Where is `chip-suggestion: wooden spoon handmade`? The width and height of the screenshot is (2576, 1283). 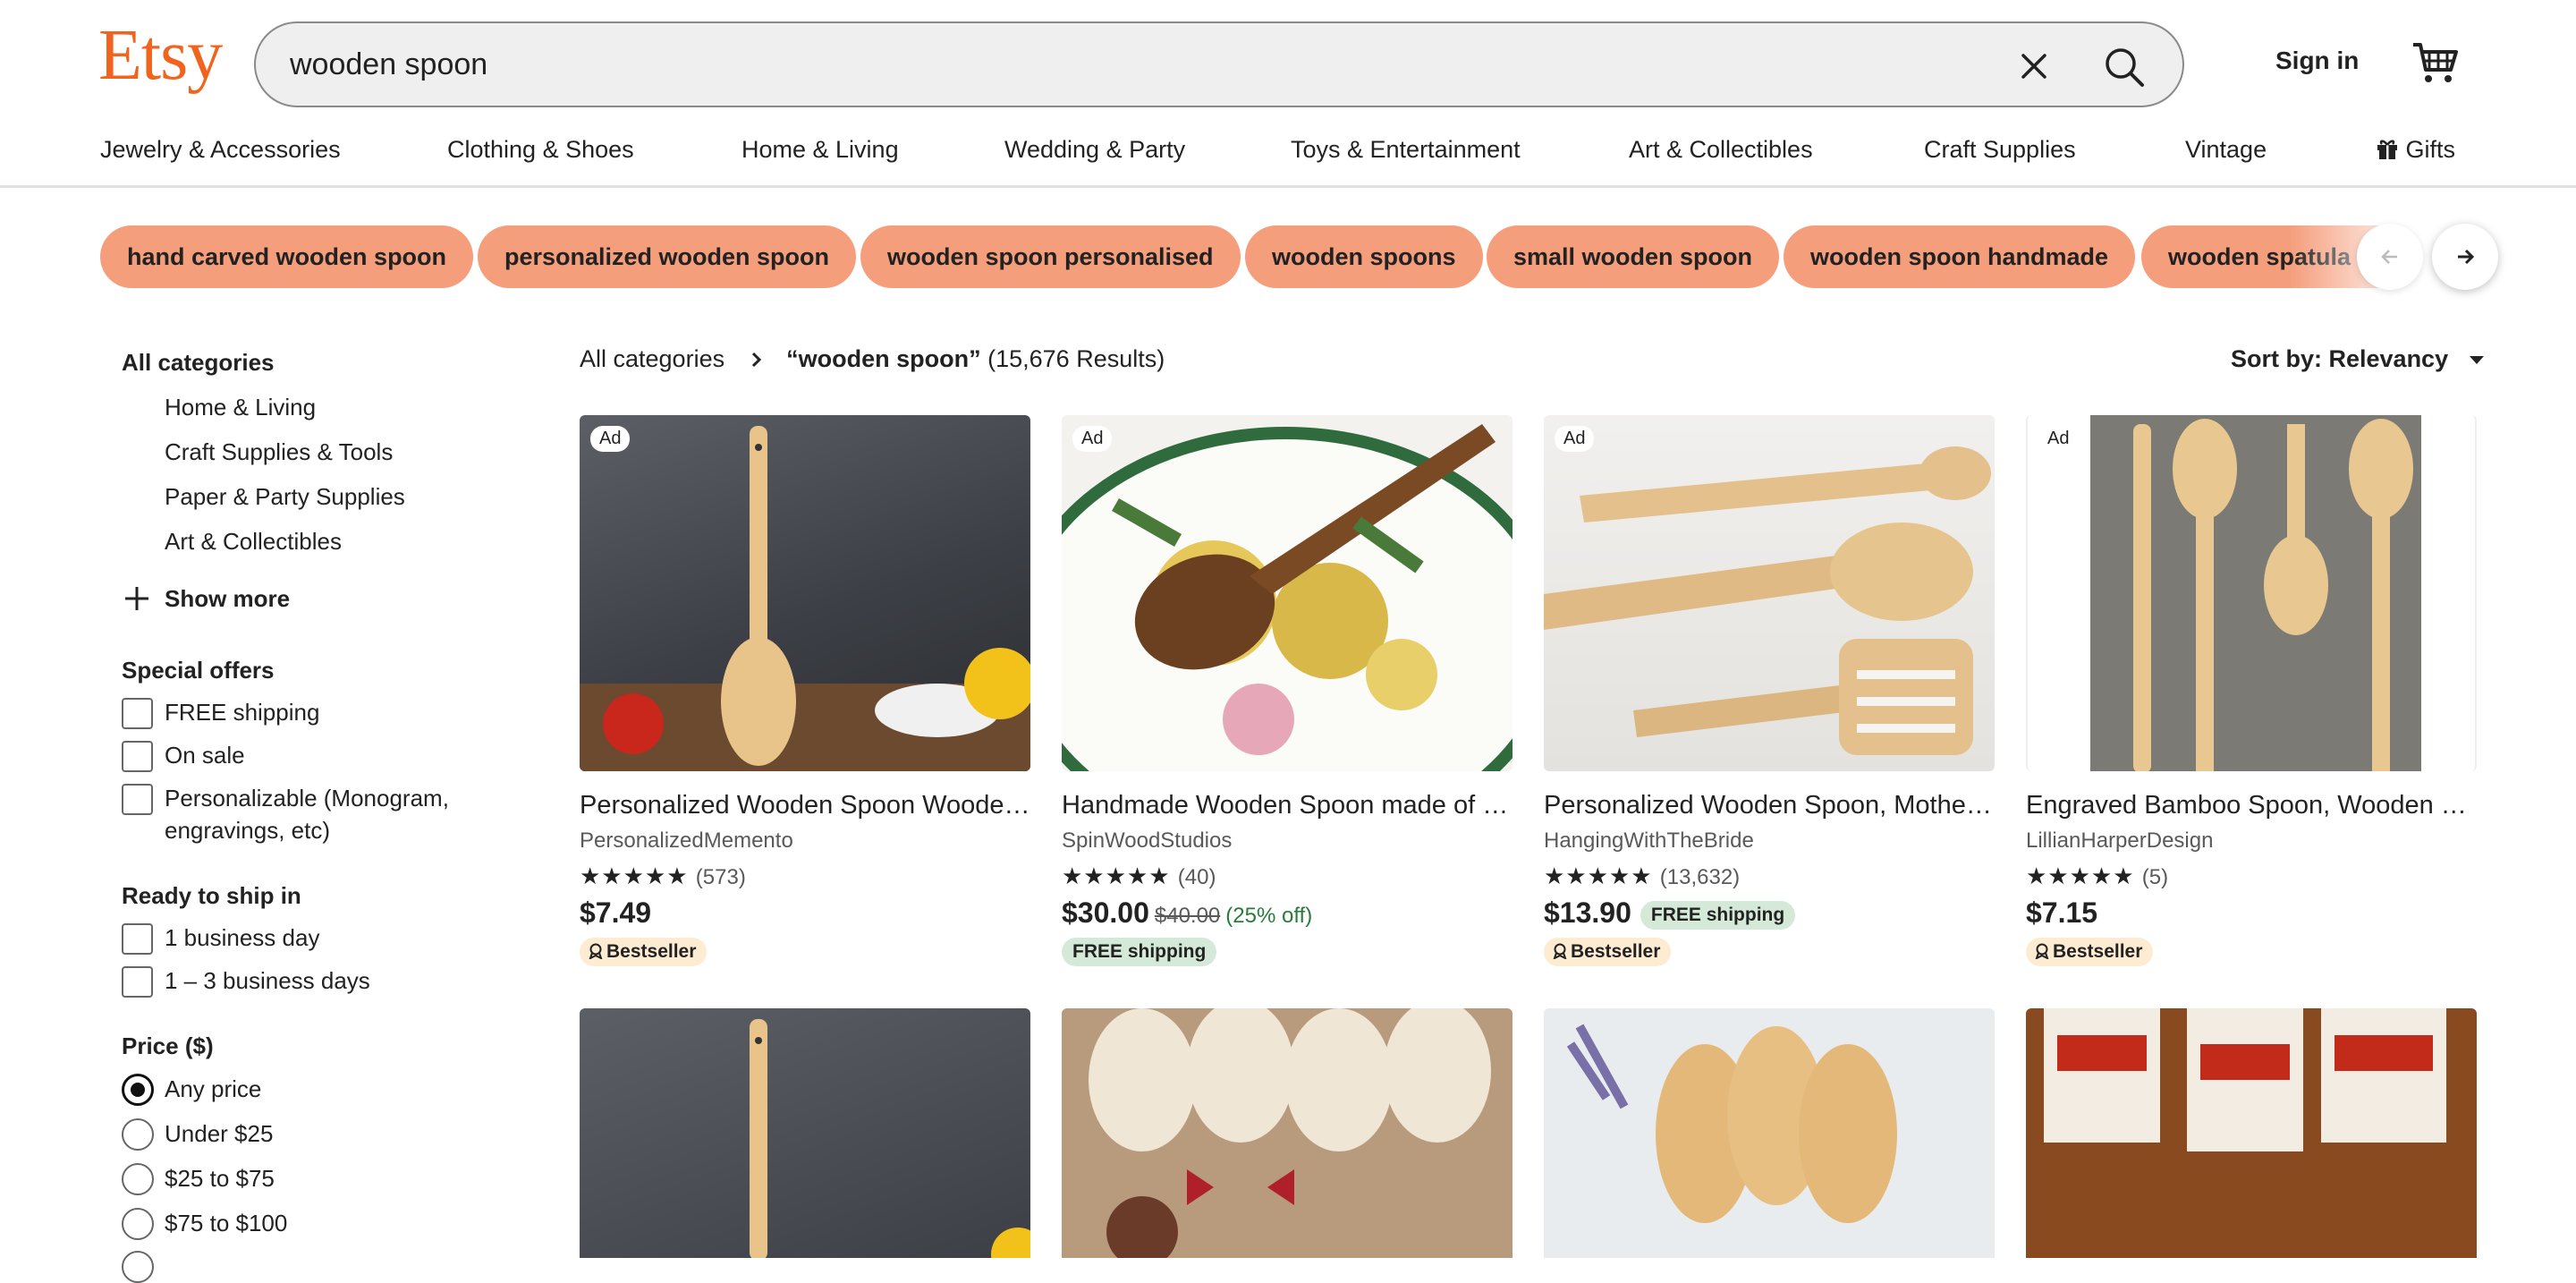 chip-suggestion: wooden spoon handmade is located at coordinates (1960, 256).